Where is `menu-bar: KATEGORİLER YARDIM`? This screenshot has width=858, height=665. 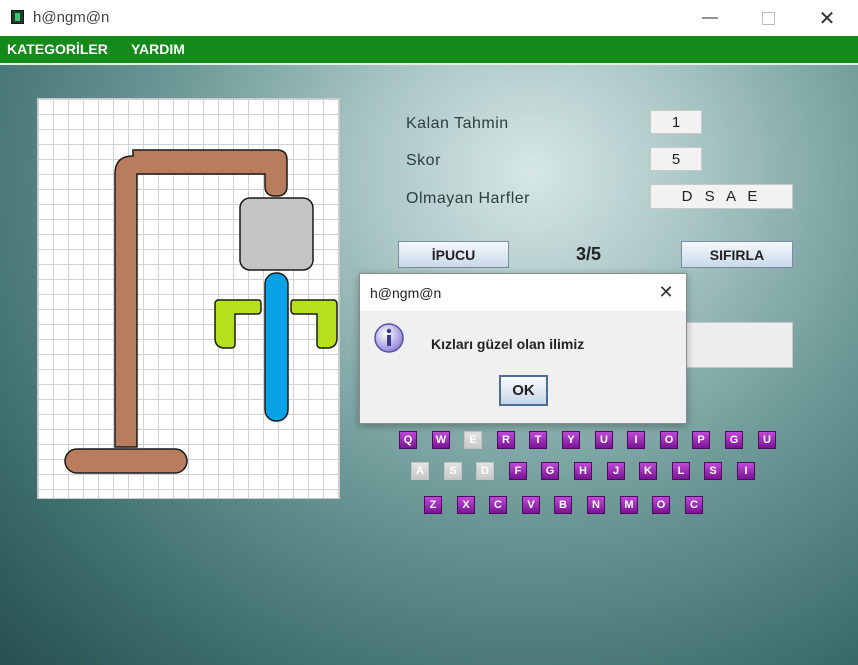
menu-bar: KATEGORİLER YARDIM is located at coordinates (429, 50).